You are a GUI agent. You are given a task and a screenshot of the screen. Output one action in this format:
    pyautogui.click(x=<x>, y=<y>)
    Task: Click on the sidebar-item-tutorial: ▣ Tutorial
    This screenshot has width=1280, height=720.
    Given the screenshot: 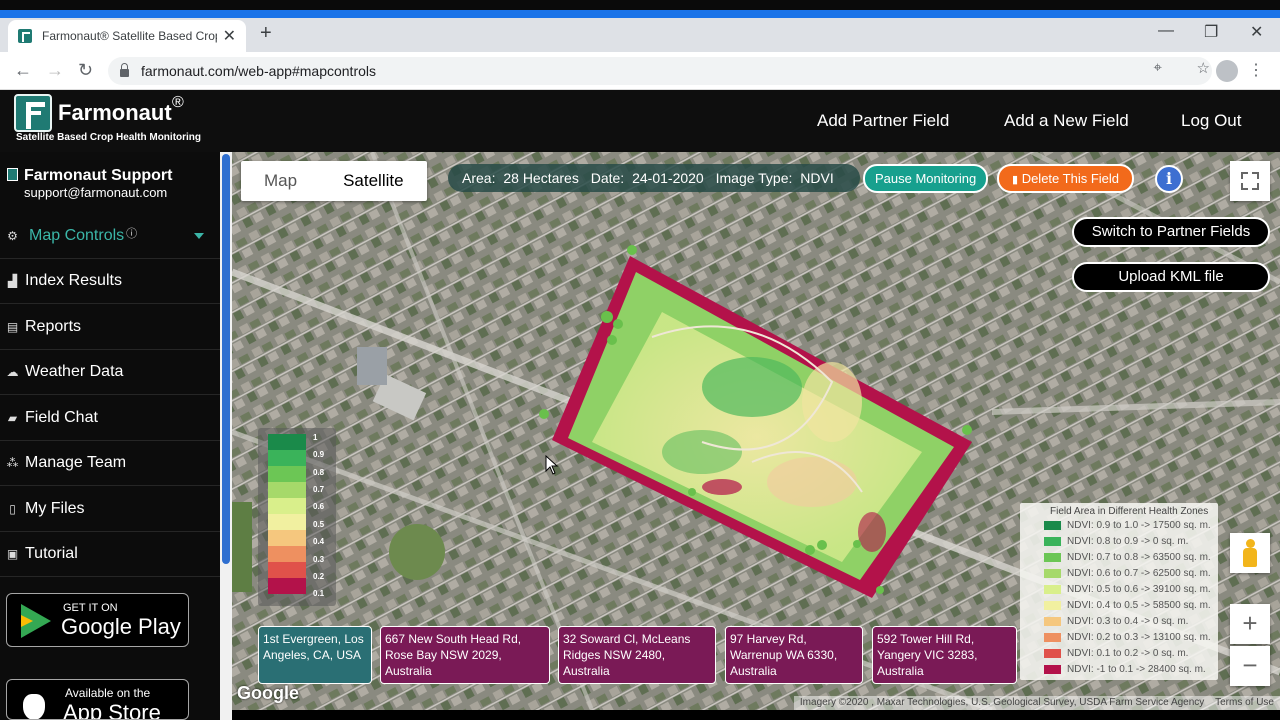 What is the action you would take?
    pyautogui.click(x=110, y=554)
    